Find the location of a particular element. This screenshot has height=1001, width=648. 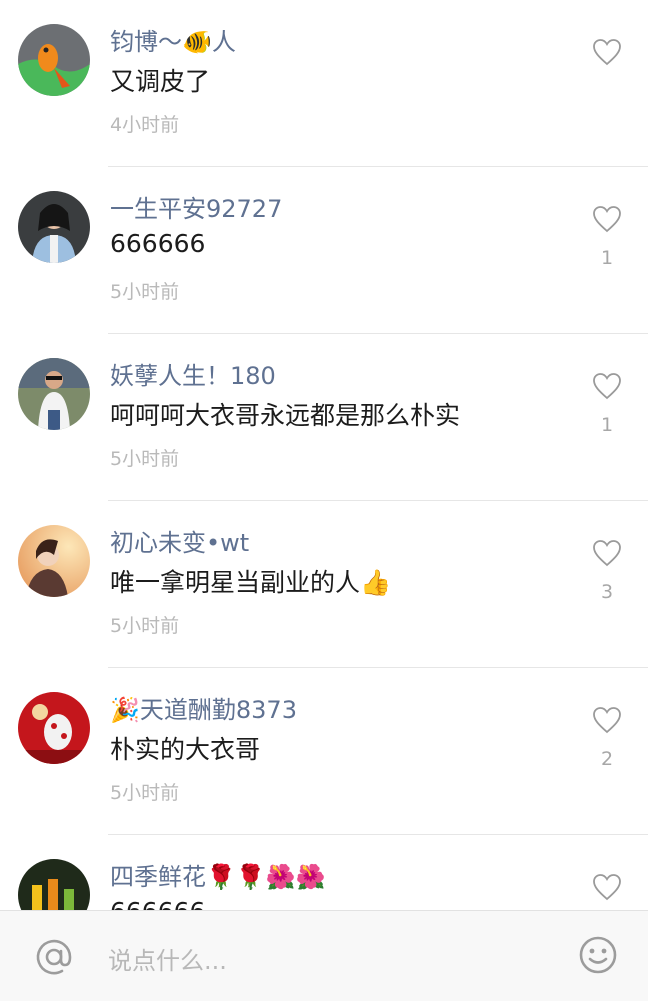

comment-author: 一生平安92727 is located at coordinates (196, 206).